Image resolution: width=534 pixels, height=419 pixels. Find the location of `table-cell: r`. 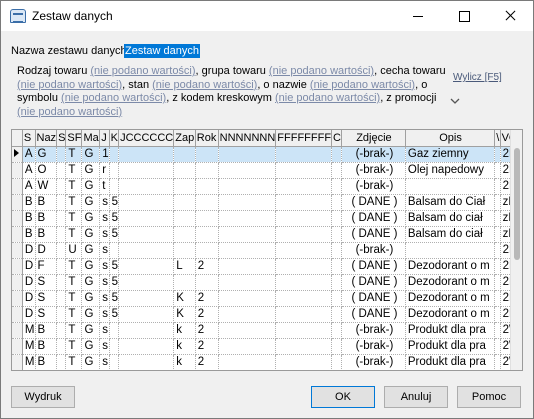

table-cell: r is located at coordinates (104, 170).